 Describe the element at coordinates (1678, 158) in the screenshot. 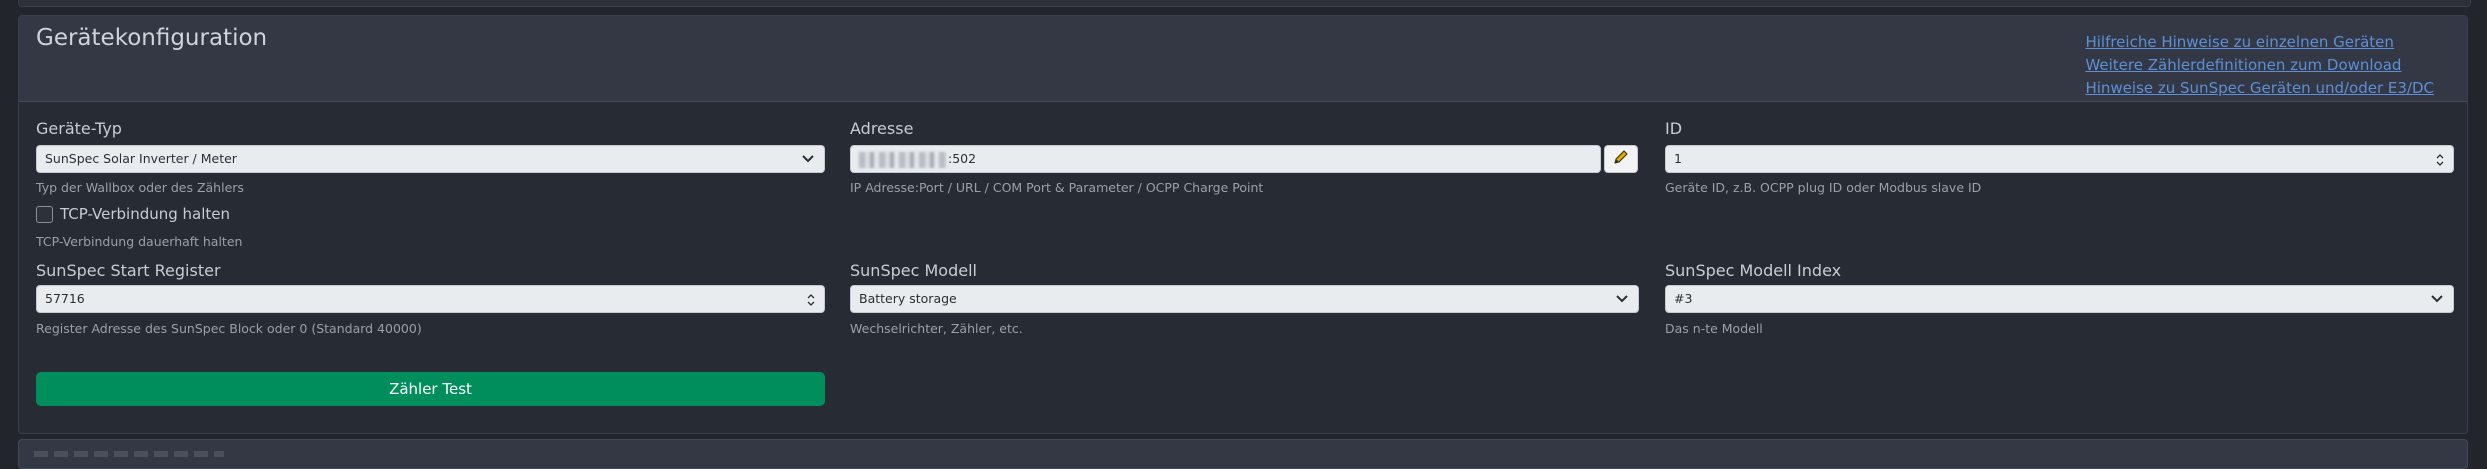

I see `id-value: 1` at that location.